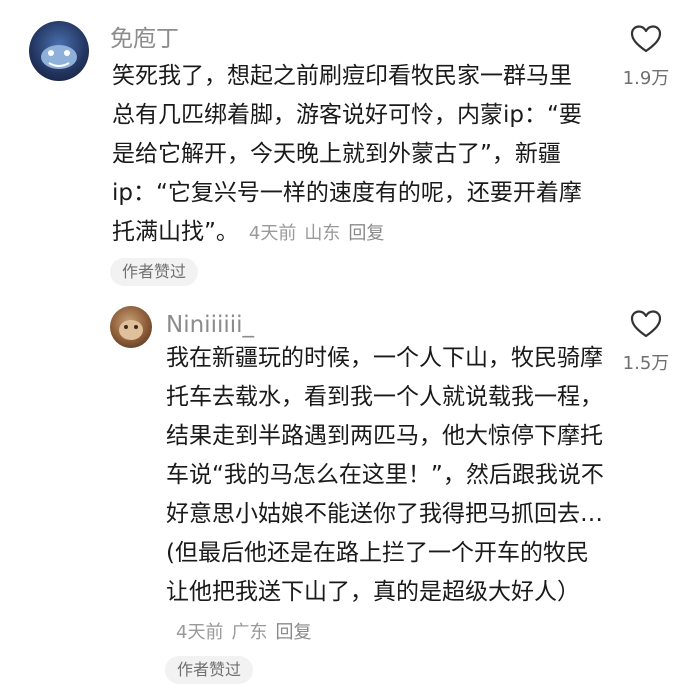  I want to click on comment-location: 广东, so click(249, 632).